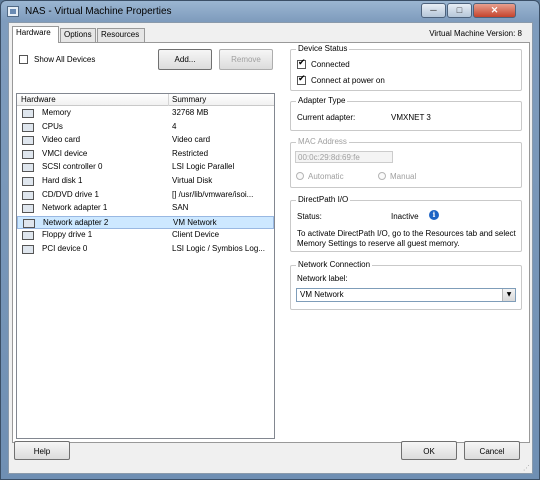  What do you see at coordinates (494, 10) in the screenshot?
I see `close-button: ✕` at bounding box center [494, 10].